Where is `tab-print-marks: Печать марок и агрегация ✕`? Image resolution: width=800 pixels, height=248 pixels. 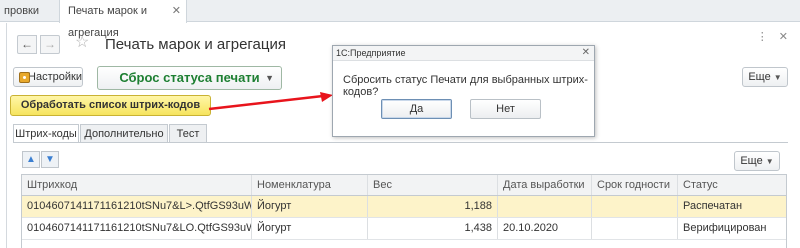
tab-print-marks: Печать марок и агрегация ✕ is located at coordinates (123, 19).